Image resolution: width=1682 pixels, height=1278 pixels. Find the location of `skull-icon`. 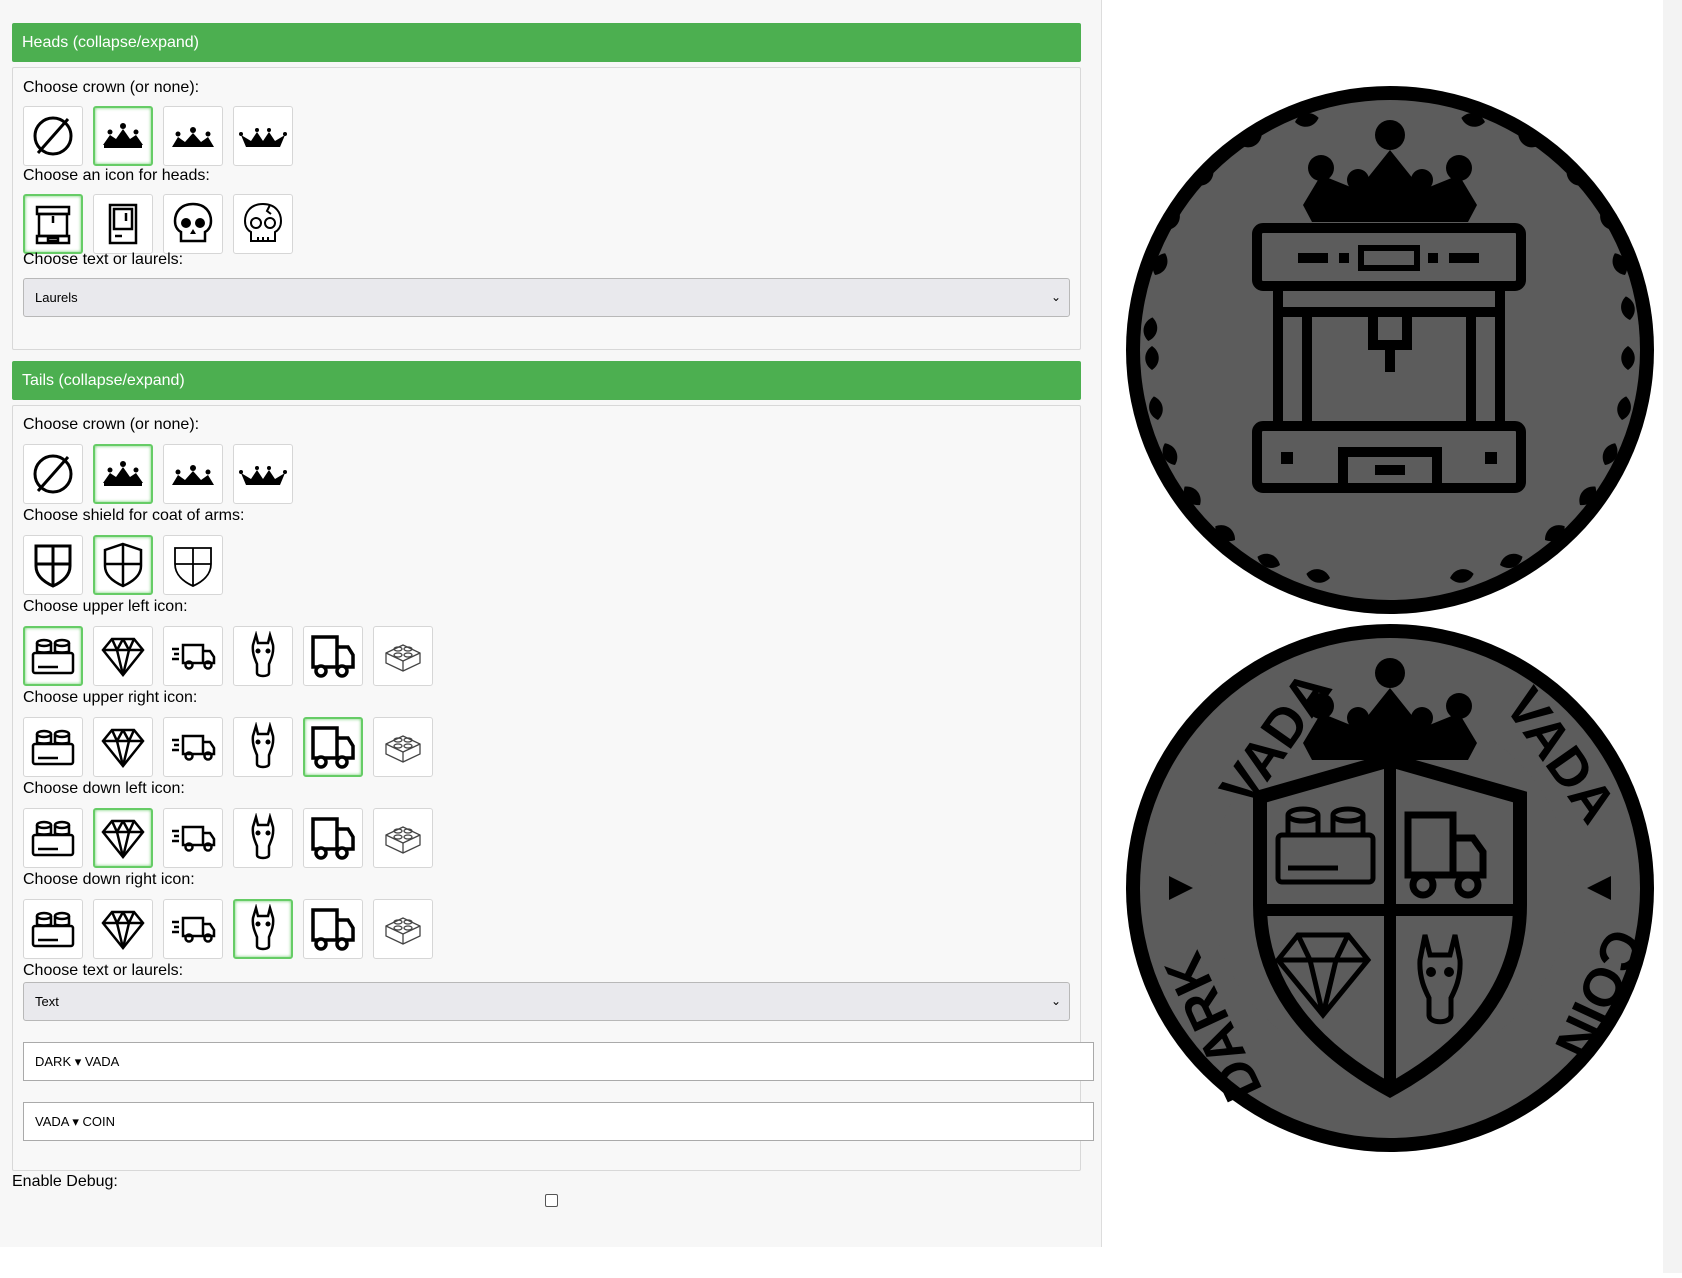

skull-icon is located at coordinates (193, 222).